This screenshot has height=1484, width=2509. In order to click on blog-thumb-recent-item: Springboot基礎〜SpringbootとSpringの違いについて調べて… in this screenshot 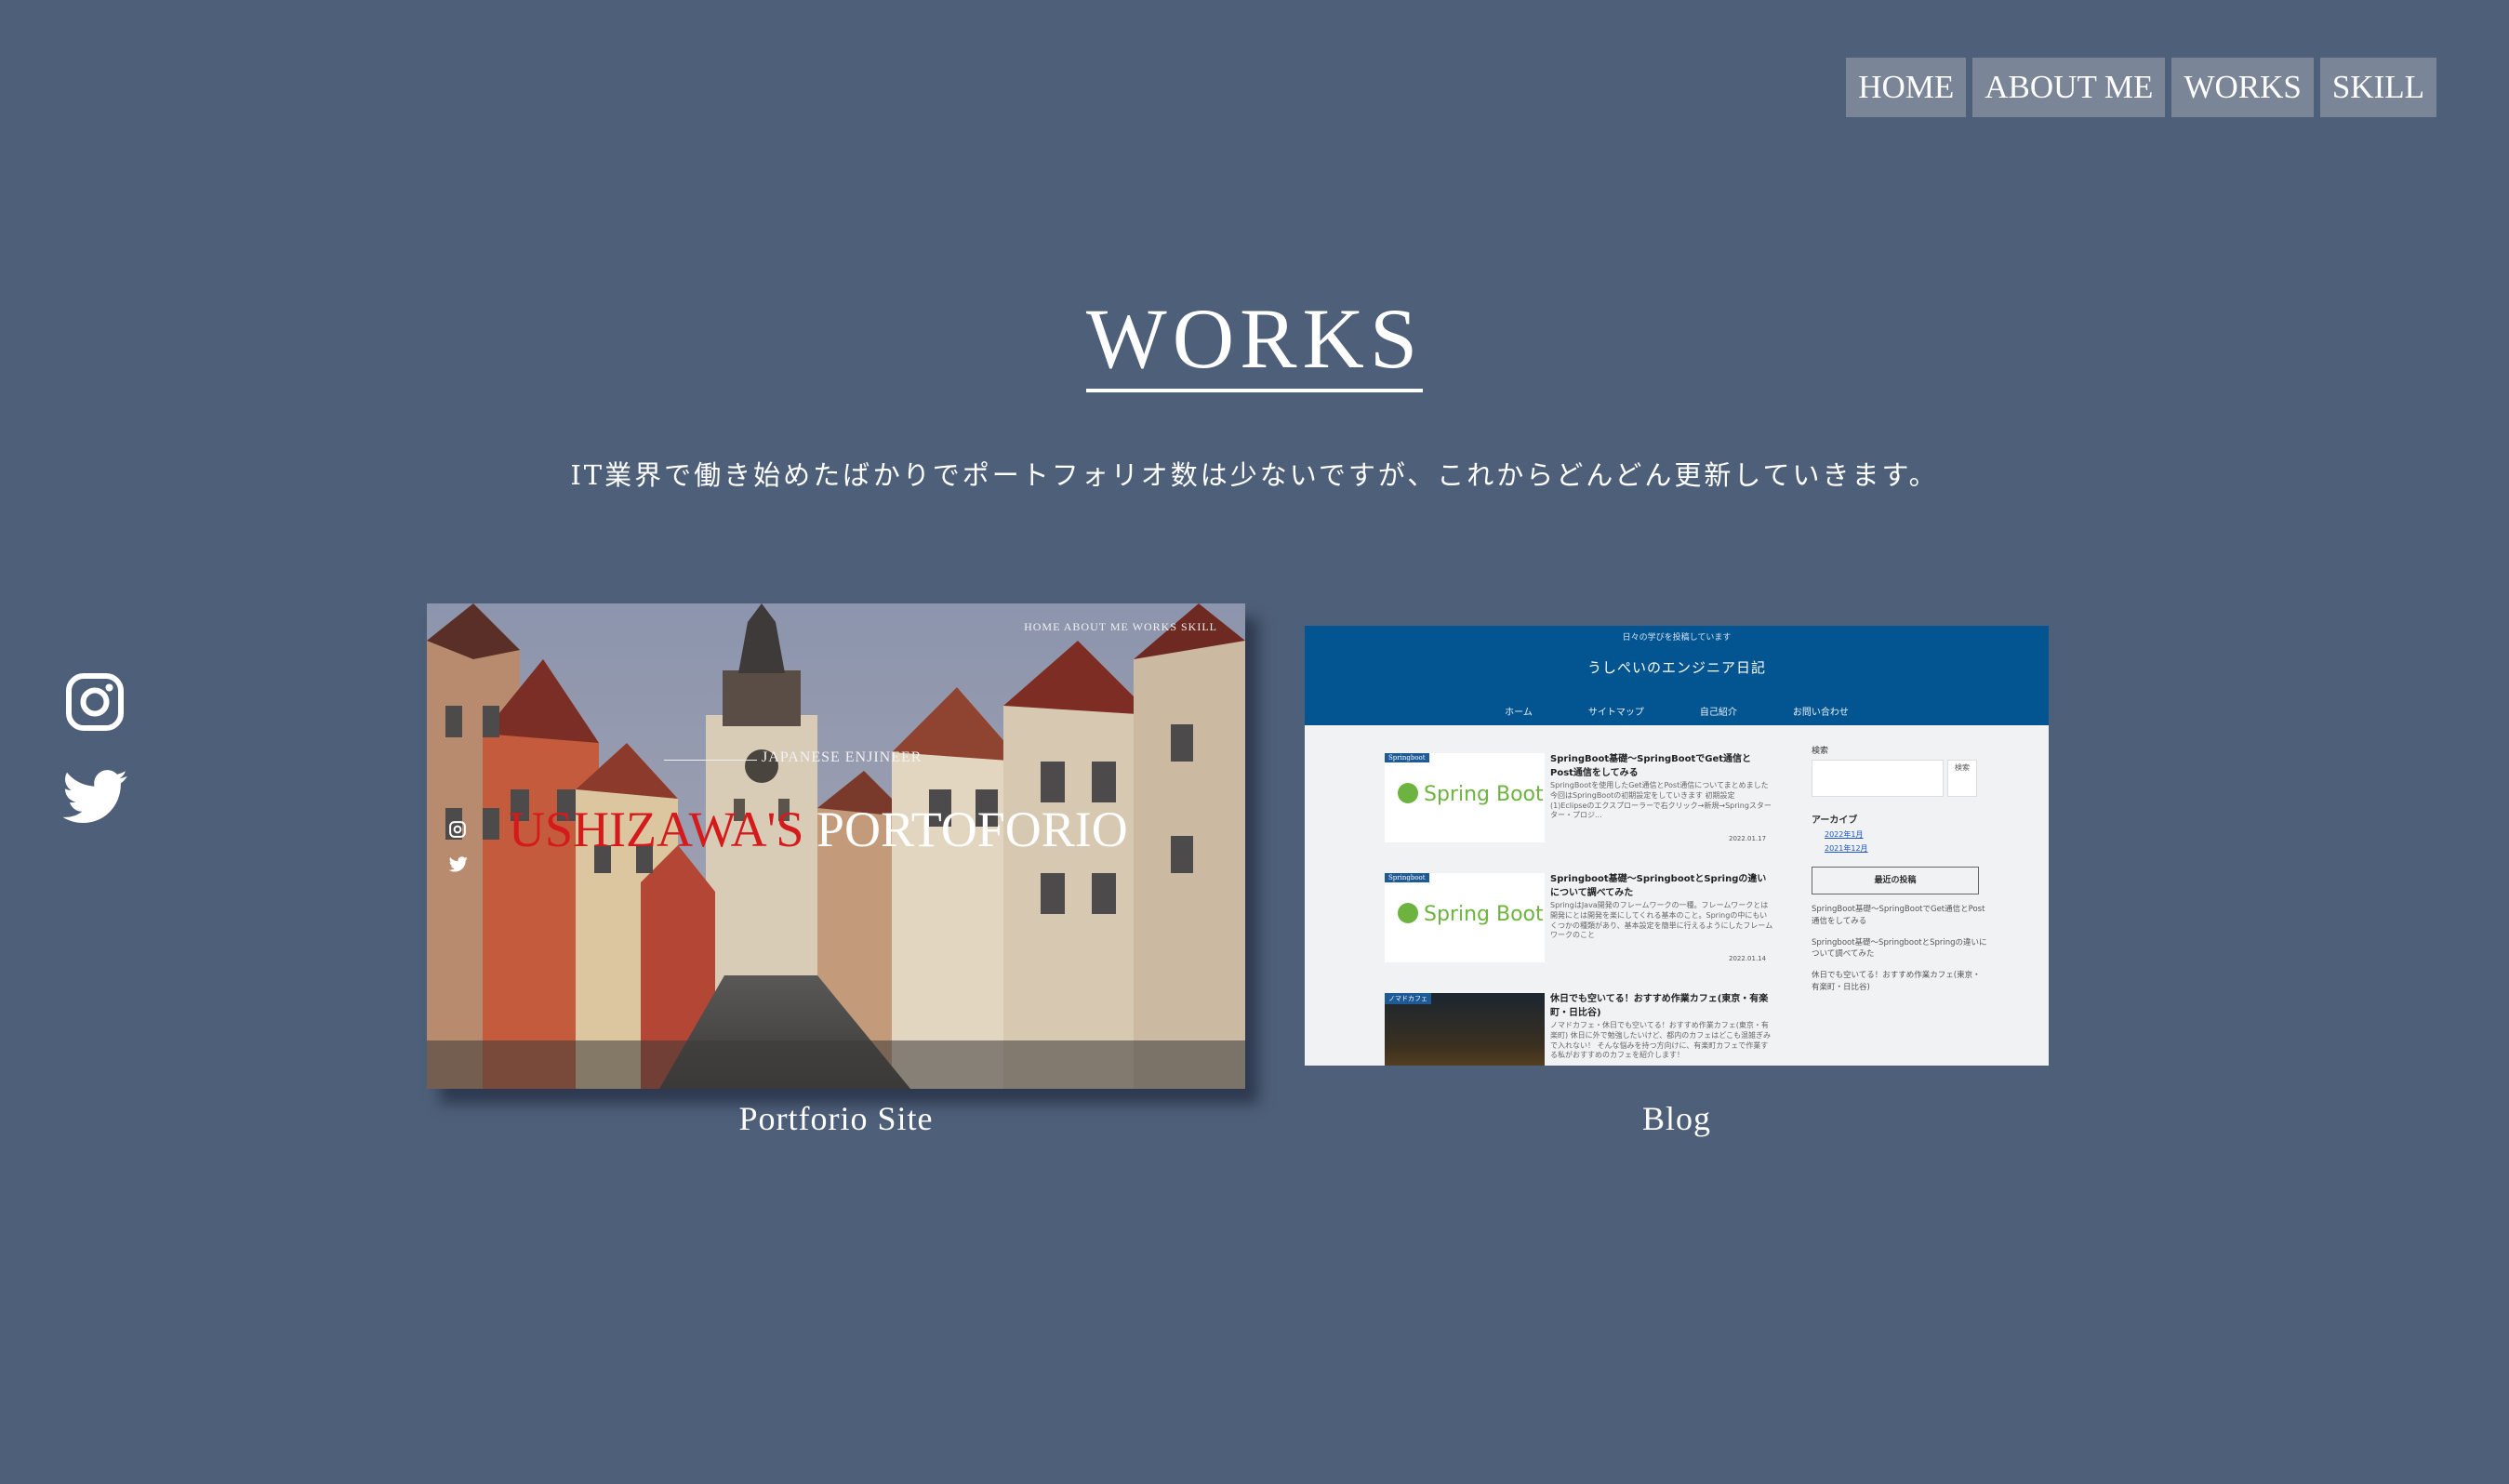, I will do `click(1899, 948)`.